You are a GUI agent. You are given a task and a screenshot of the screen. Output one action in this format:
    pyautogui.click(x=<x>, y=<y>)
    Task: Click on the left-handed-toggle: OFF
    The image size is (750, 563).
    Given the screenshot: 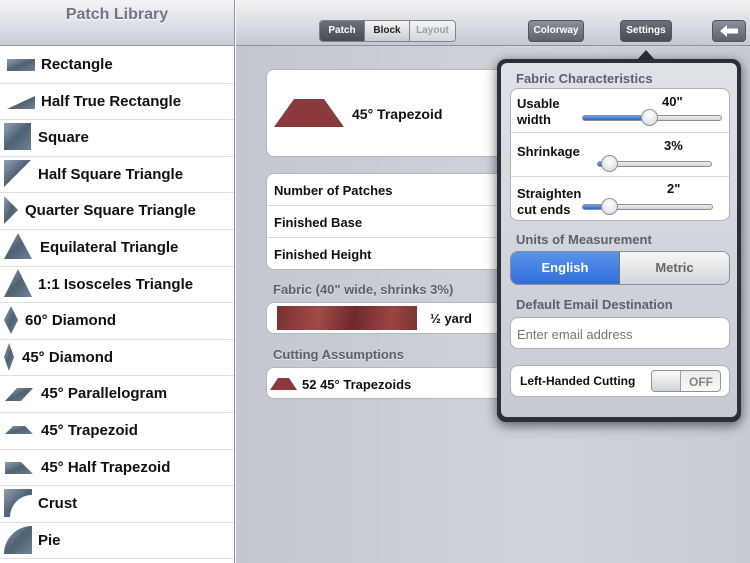 What is the action you would take?
    pyautogui.click(x=686, y=381)
    